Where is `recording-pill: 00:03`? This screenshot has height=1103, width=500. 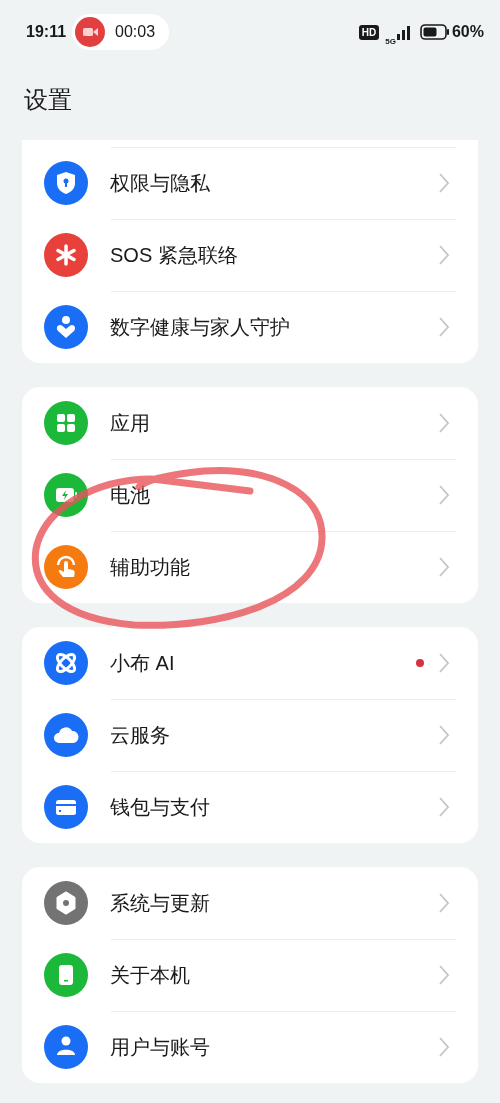 recording-pill: 00:03 is located at coordinates (121, 32).